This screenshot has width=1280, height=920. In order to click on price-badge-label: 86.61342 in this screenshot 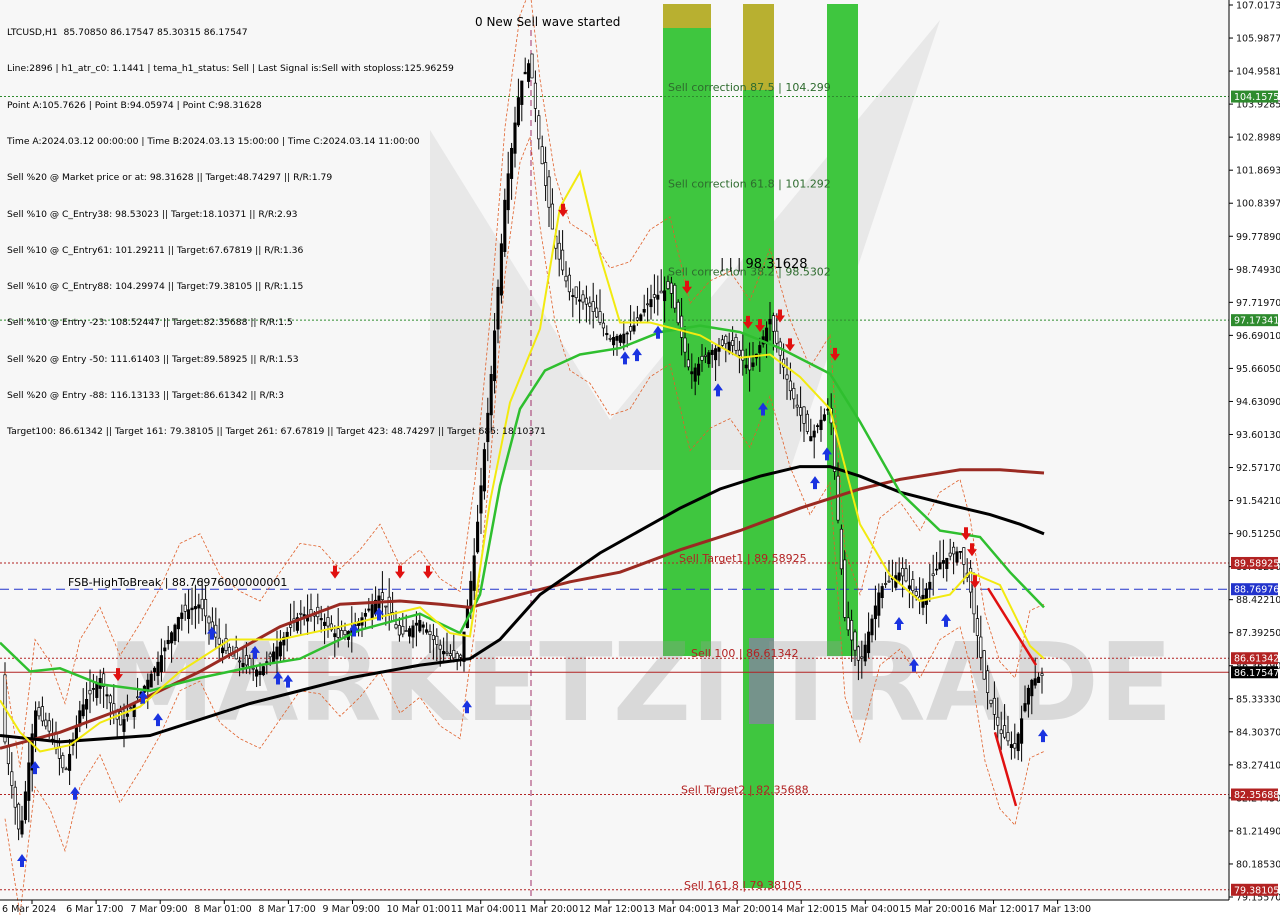, I will do `click(1256, 659)`.